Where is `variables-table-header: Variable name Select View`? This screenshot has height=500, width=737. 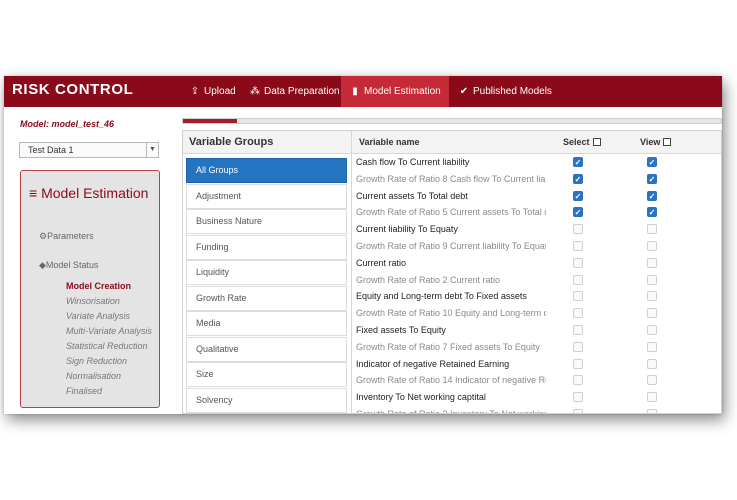 variables-table-header: Variable name Select View is located at coordinates (536, 142).